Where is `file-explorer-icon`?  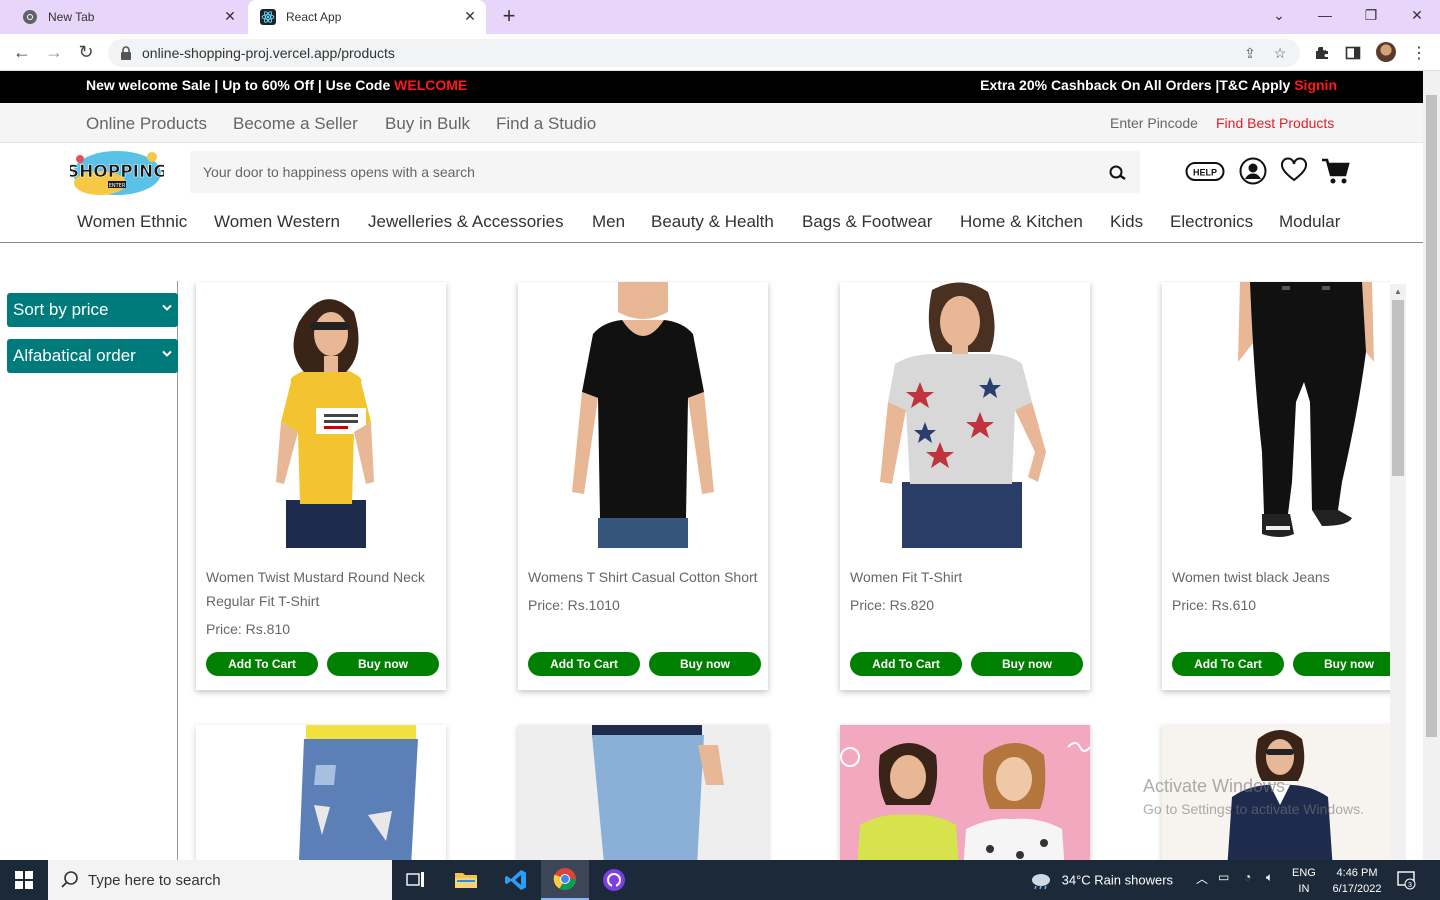 file-explorer-icon is located at coordinates (466, 880).